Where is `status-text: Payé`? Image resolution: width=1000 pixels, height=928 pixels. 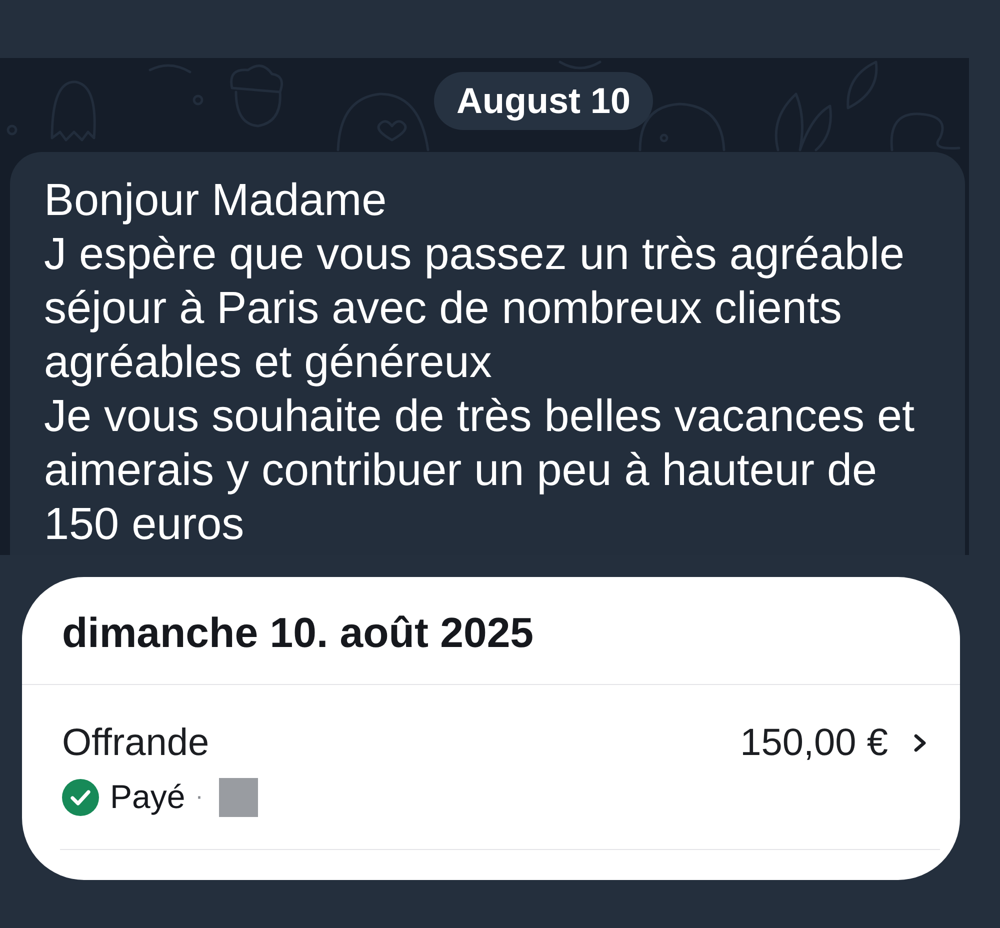 status-text: Payé is located at coordinates (148, 797).